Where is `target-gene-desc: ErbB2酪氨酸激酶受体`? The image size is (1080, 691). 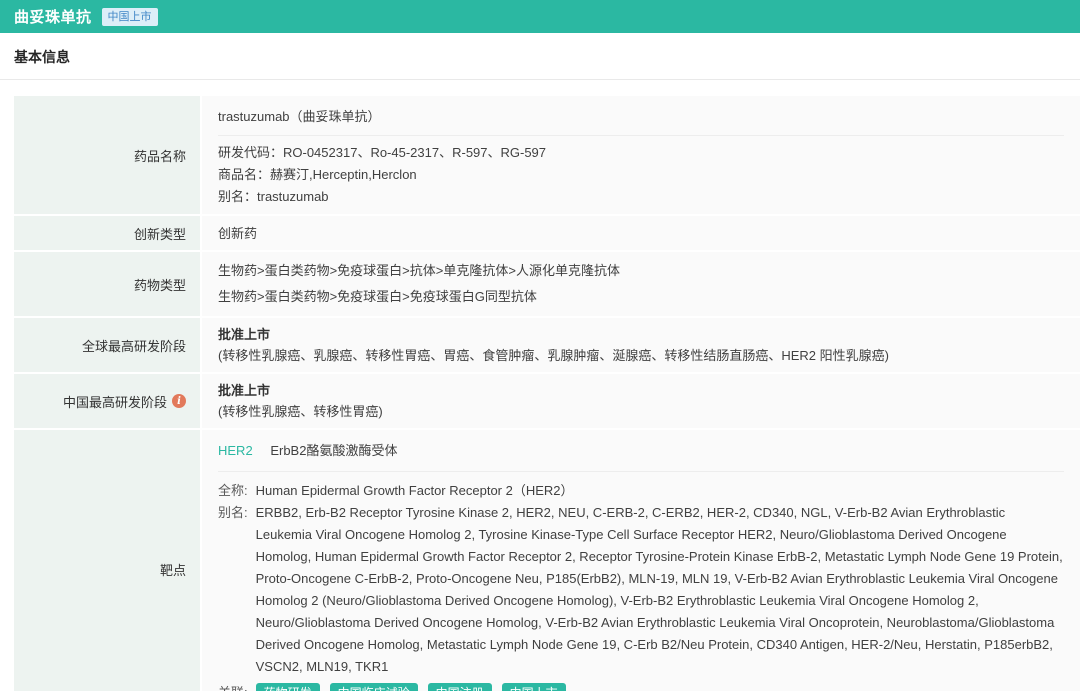 target-gene-desc: ErbB2酪氨酸激酶受体 is located at coordinates (334, 450).